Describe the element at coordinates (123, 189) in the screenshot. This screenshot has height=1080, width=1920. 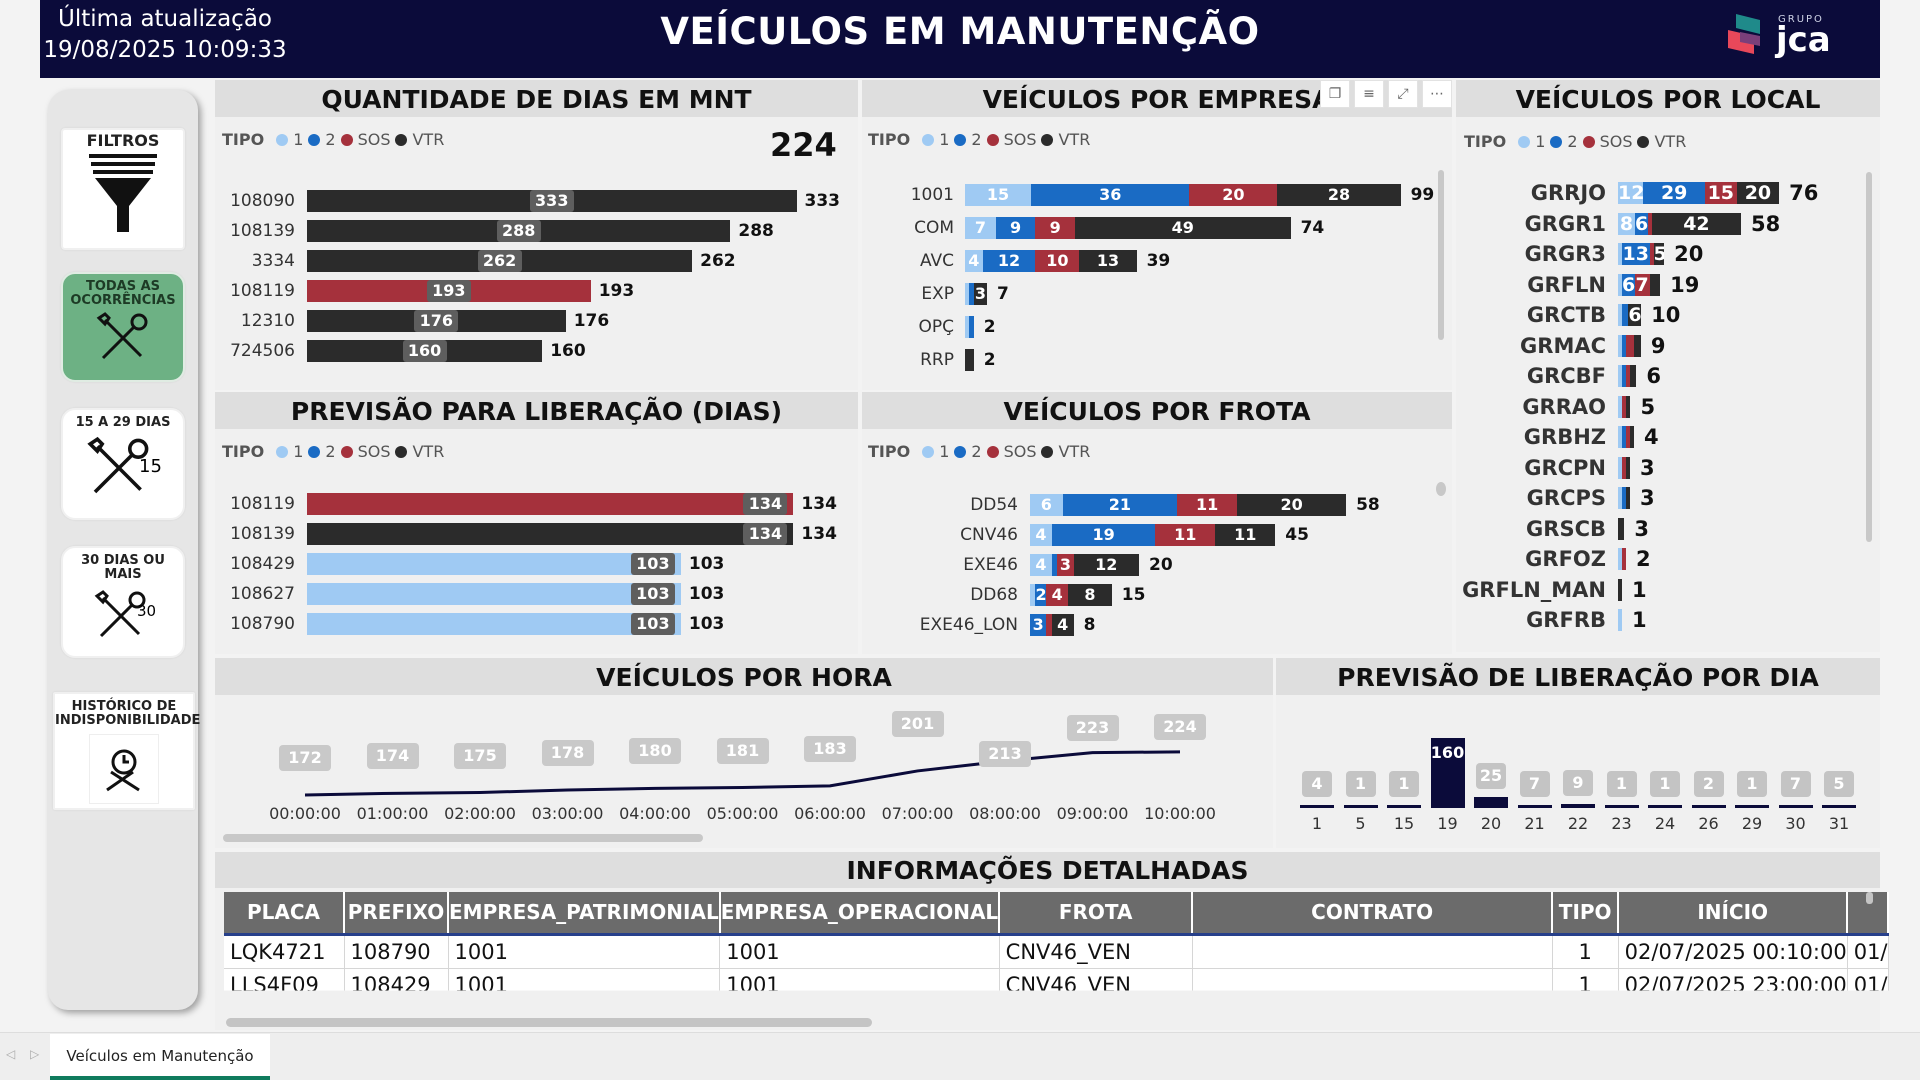
I see `filters-card: FILTROS` at that location.